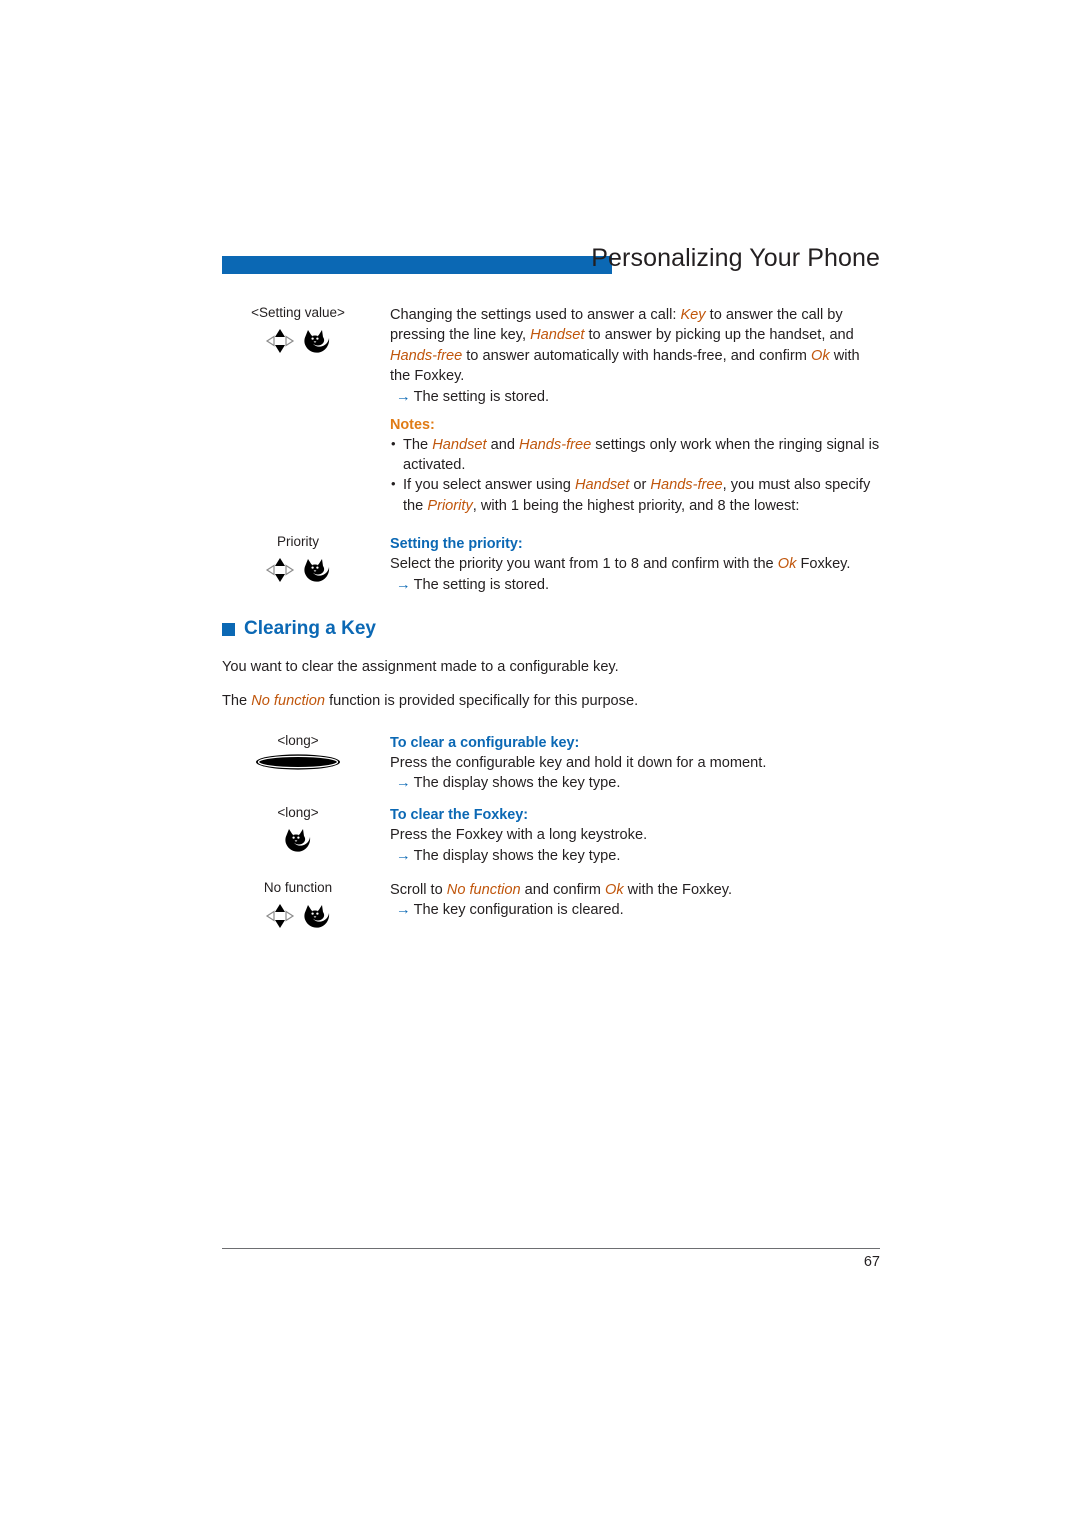 Image resolution: width=1080 pixels, height=1528 pixels. Describe the element at coordinates (693, 315) in the screenshot. I see `term-key: Key` at that location.